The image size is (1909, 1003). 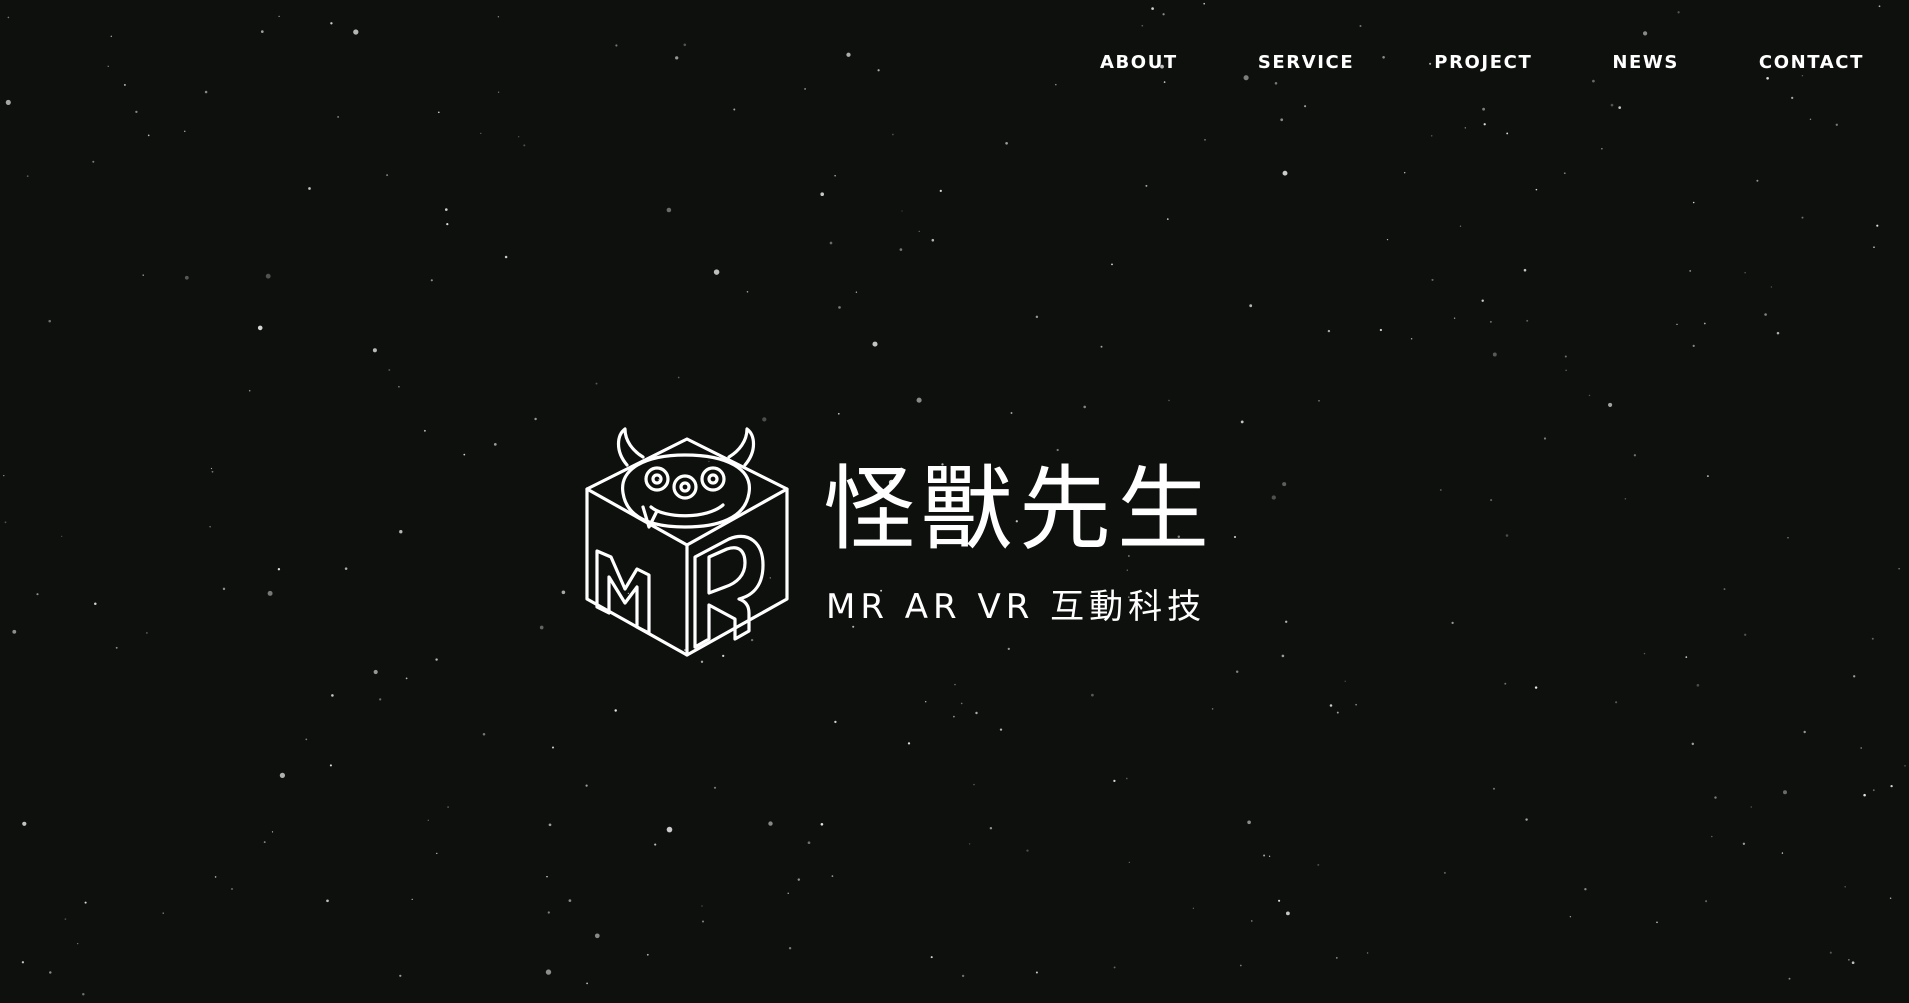 What do you see at coordinates (1483, 62) in the screenshot?
I see `nav-project-link: PROJECT` at bounding box center [1483, 62].